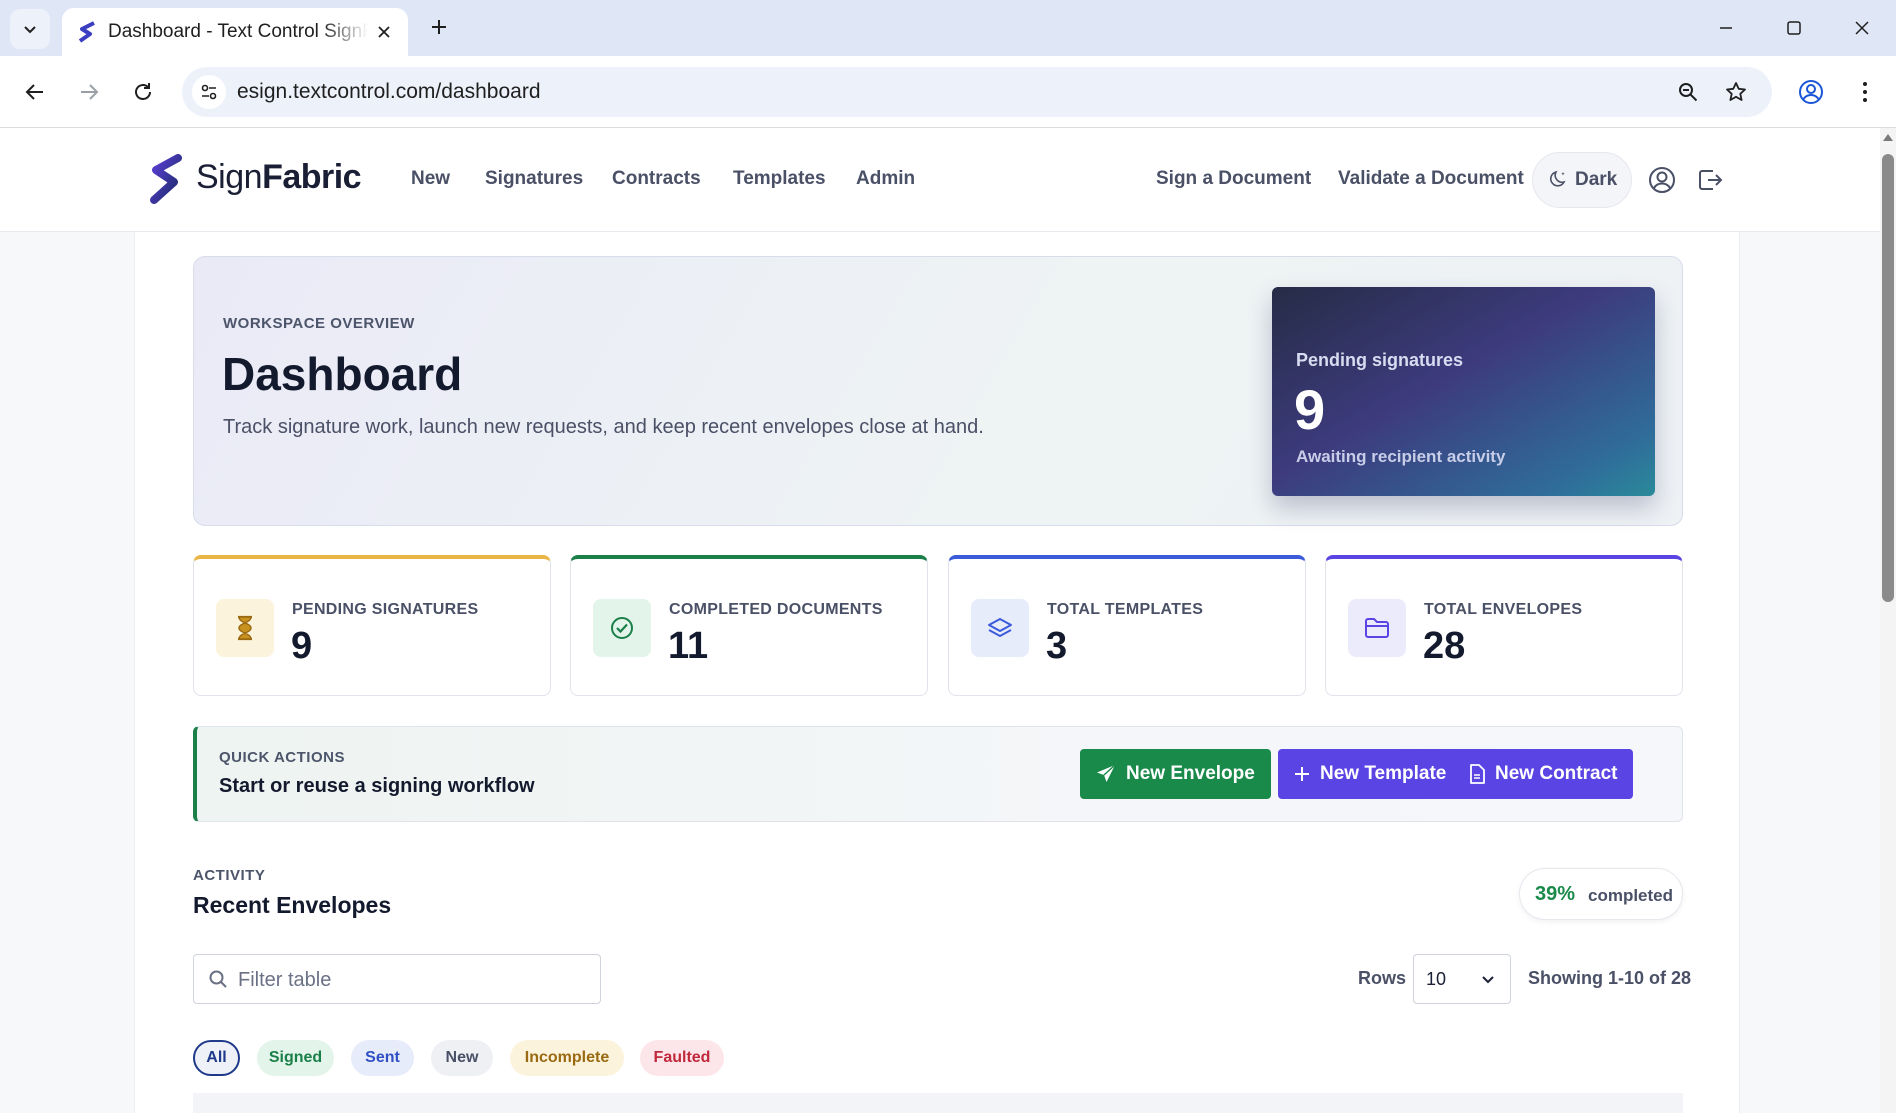  What do you see at coordinates (1503, 609) in the screenshot?
I see `stat-label: TOTAL ENVELOPES` at bounding box center [1503, 609].